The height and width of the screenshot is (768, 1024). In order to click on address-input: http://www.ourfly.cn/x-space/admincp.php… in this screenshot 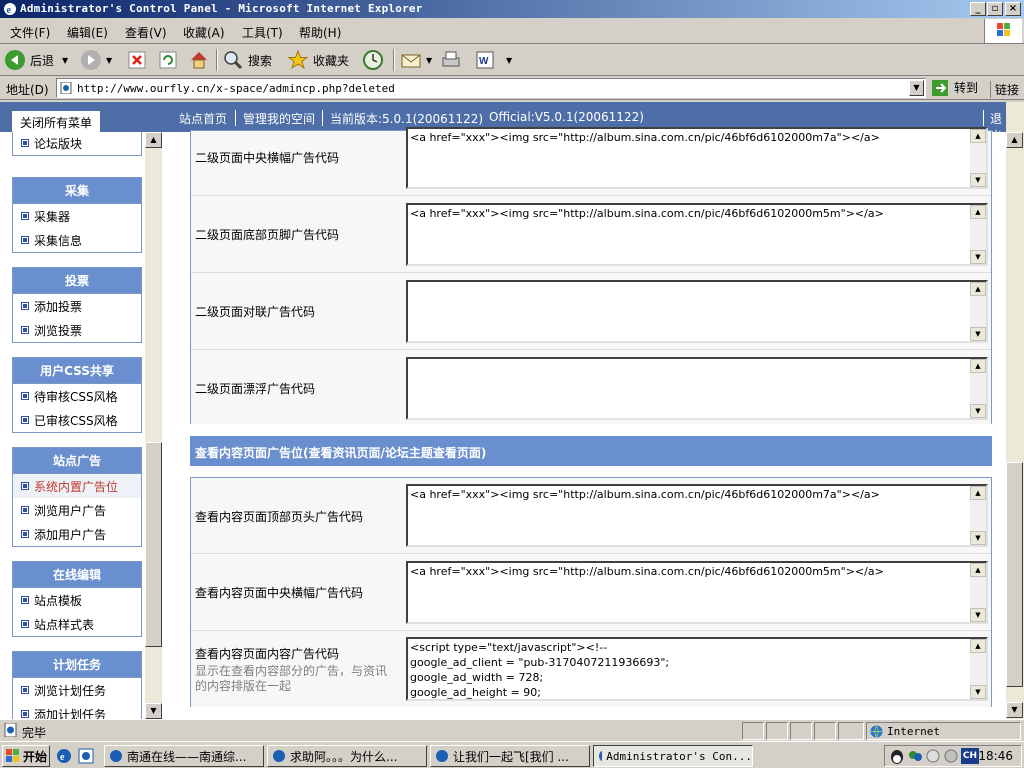, I will do `click(491, 88)`.